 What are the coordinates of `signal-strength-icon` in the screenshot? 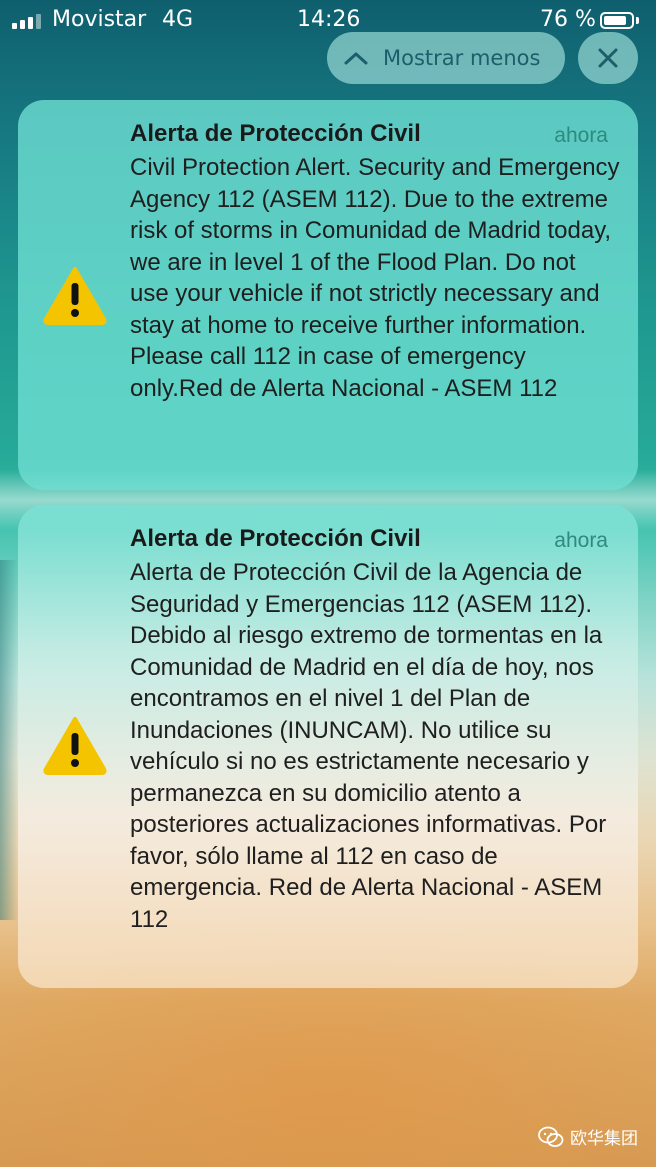 It's located at (26, 21).